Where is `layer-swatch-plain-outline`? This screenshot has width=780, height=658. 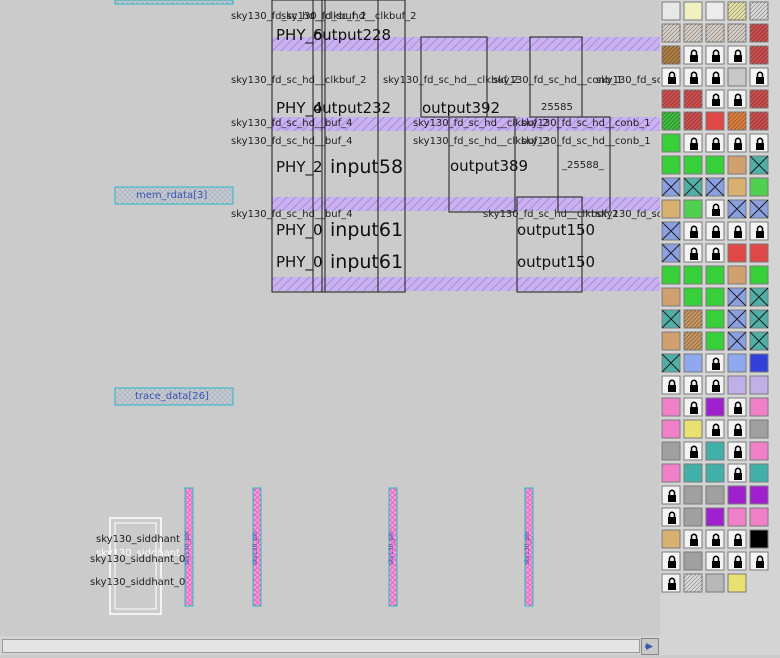
layer-swatch-plain-outline is located at coordinates (715, 11).